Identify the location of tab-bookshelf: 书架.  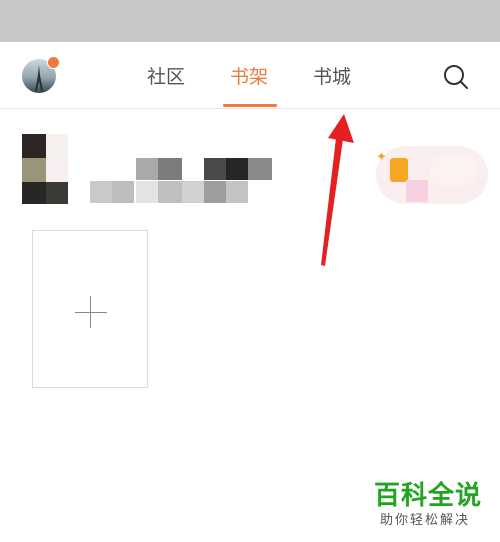
(249, 77).